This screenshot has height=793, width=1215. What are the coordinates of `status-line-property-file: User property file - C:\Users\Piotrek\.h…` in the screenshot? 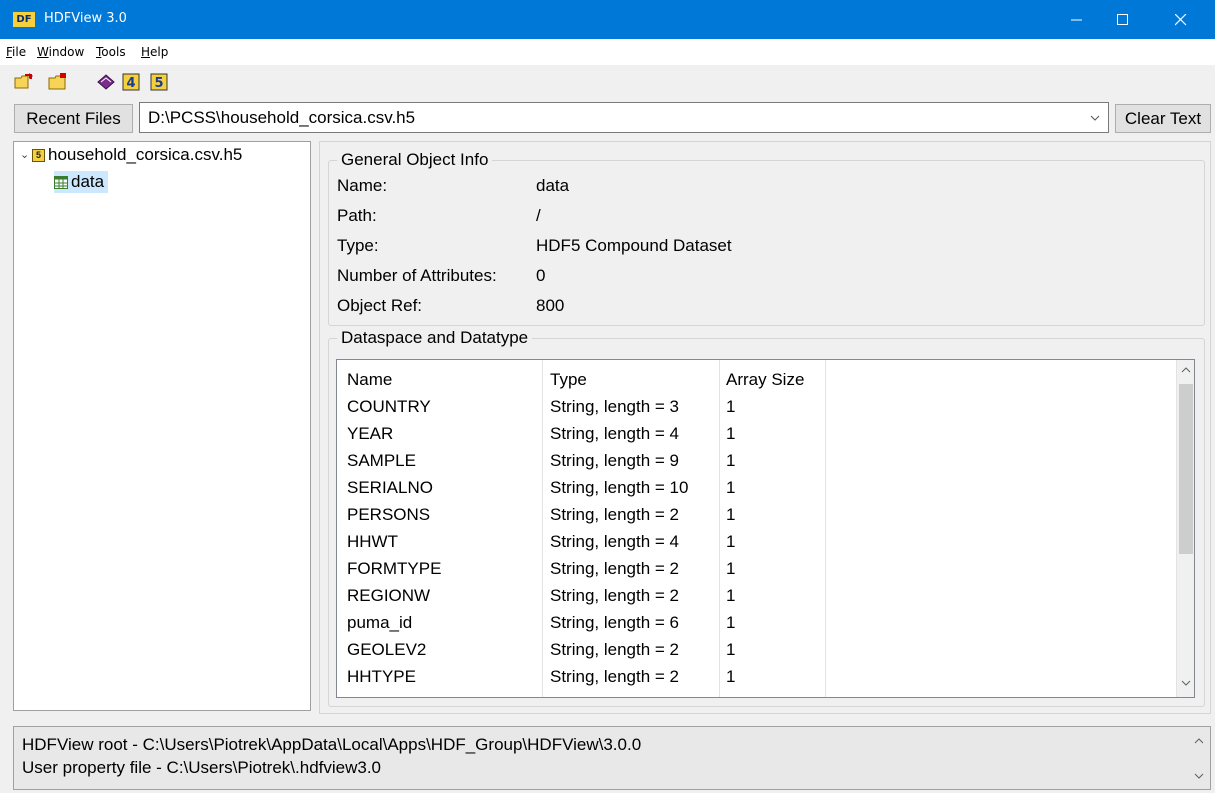 It's located at (202, 767).